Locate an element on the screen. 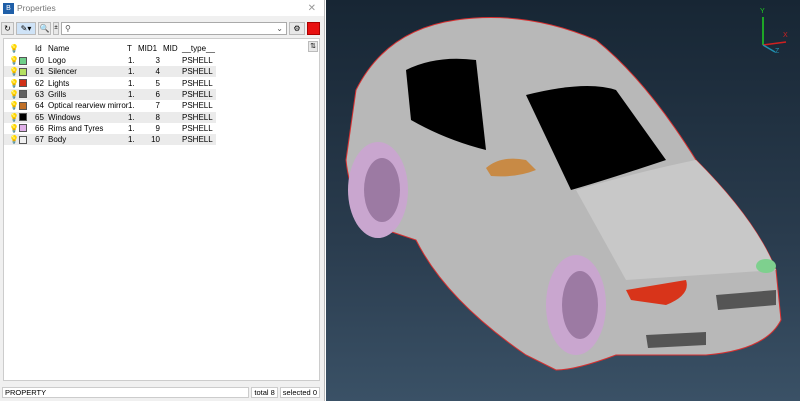  table-row: 💡 60 Logo 1. 3 PSHELL is located at coordinates (110, 60).